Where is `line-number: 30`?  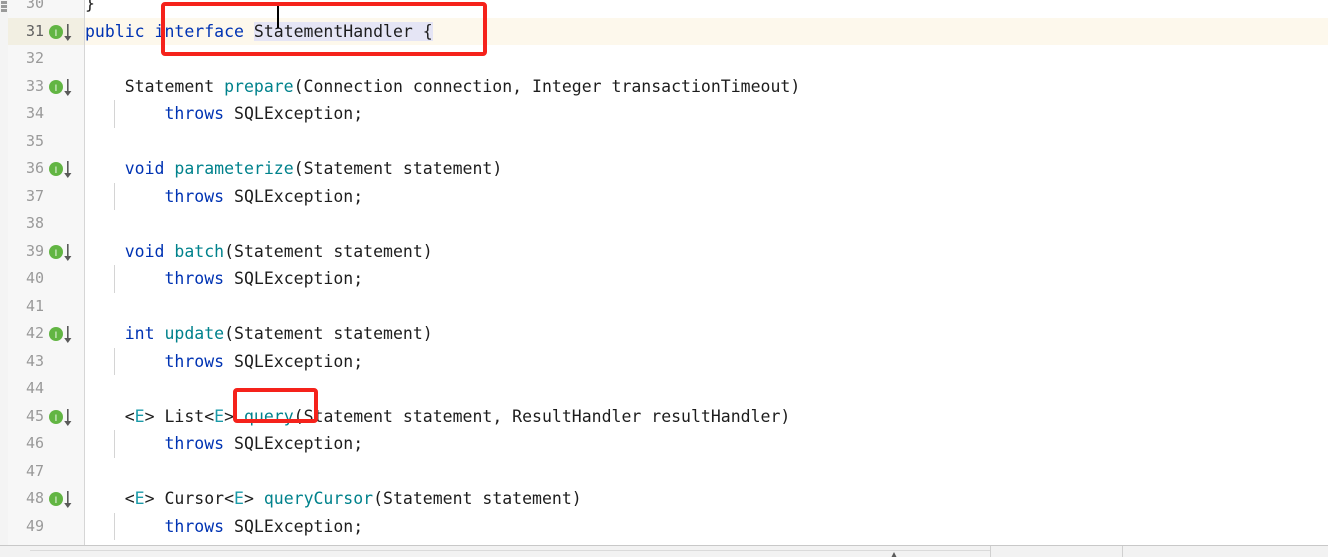 line-number: 30 is located at coordinates (26, 9).